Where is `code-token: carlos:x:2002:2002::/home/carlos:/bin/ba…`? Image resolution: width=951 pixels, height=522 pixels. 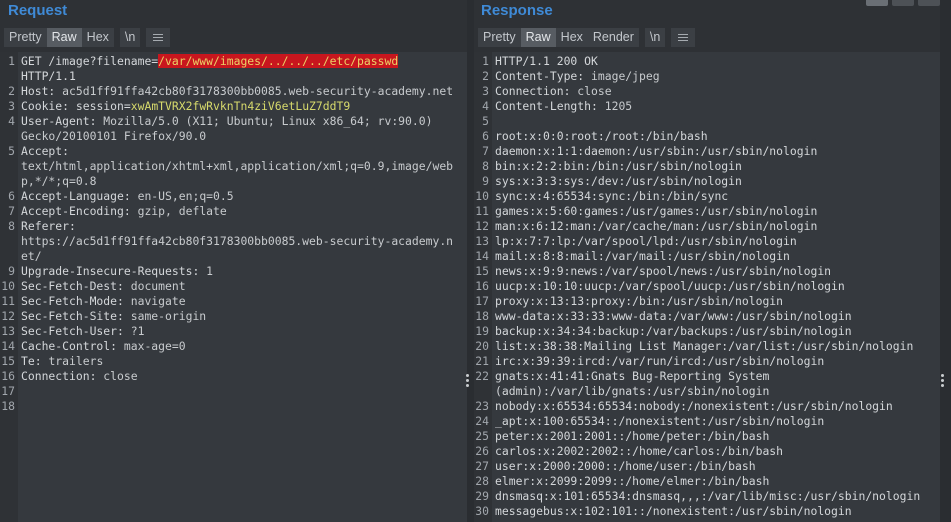 code-token: carlos:x:2002:2002::/home/carlos:/bin/ba… is located at coordinates (639, 451).